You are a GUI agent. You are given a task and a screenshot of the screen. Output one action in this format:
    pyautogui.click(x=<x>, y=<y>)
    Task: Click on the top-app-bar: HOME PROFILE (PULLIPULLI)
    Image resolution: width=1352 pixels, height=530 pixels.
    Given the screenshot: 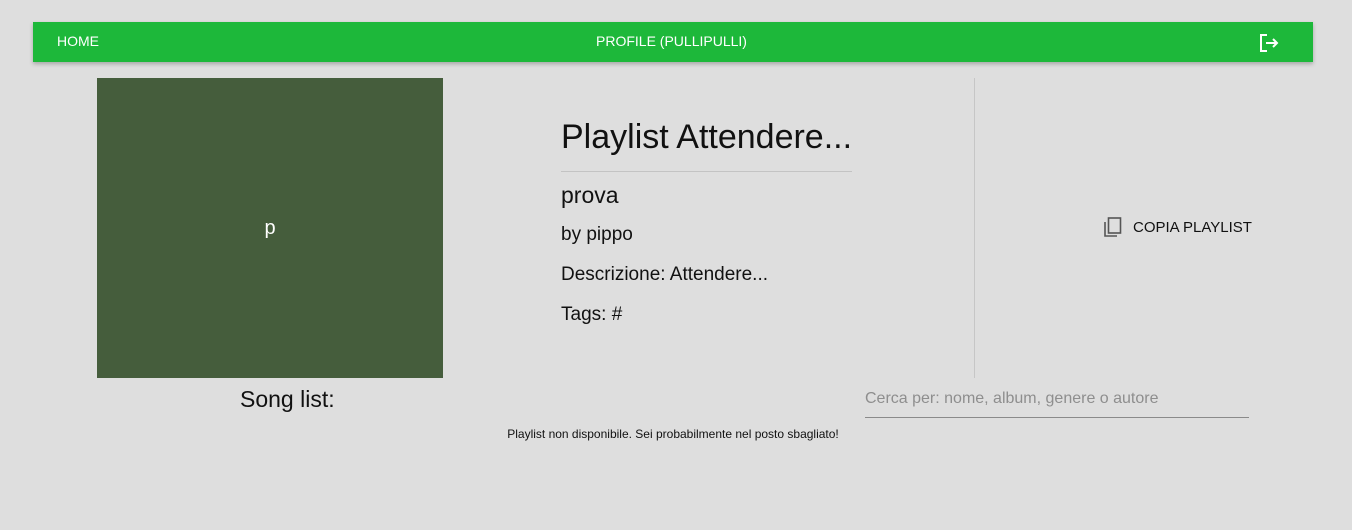 What is the action you would take?
    pyautogui.click(x=673, y=42)
    